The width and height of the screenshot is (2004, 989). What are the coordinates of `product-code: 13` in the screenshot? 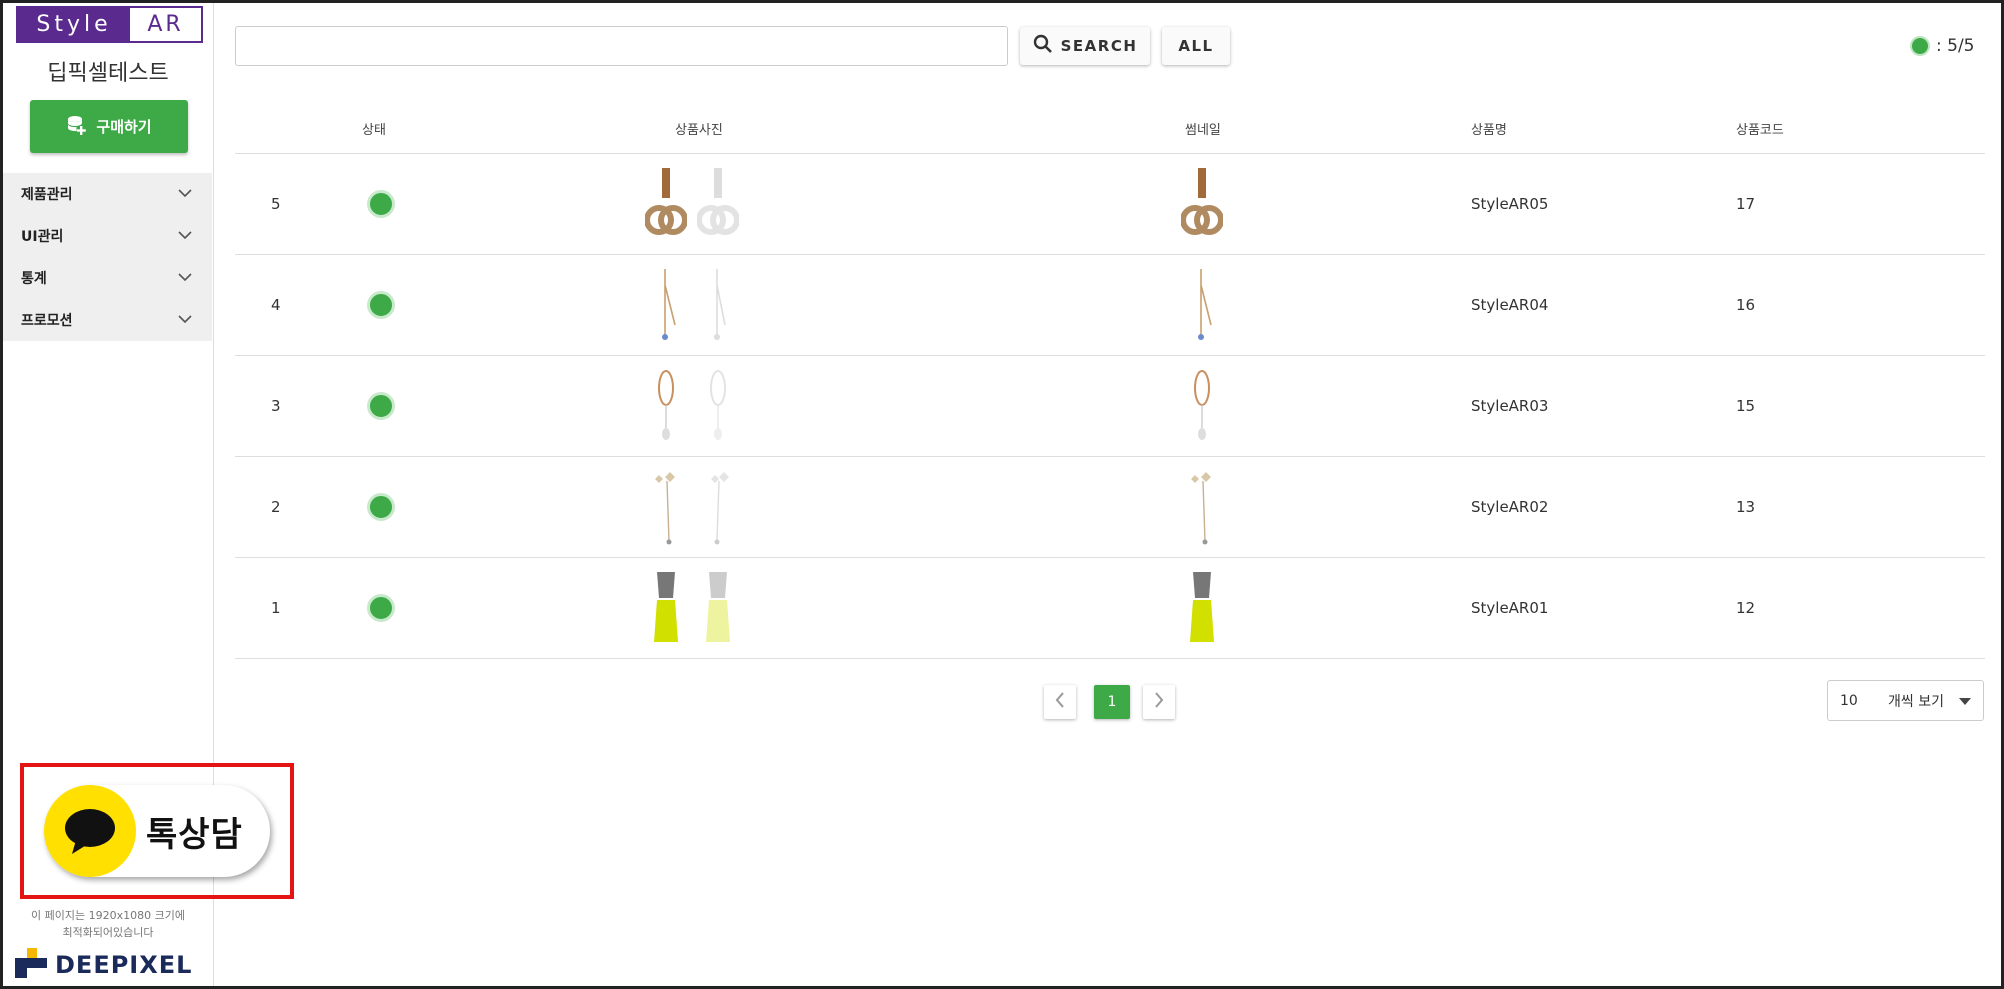 It's located at (1746, 507).